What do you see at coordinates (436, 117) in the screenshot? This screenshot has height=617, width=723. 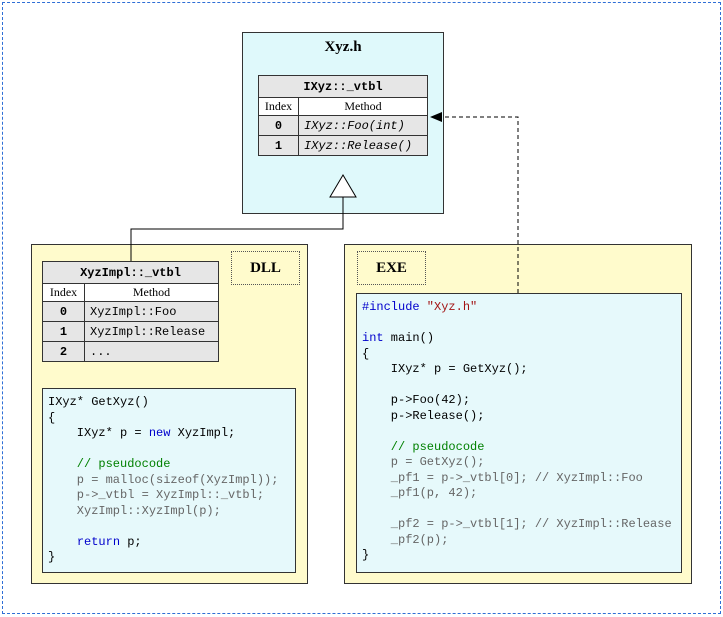 I see `dependency-arrowhead` at bounding box center [436, 117].